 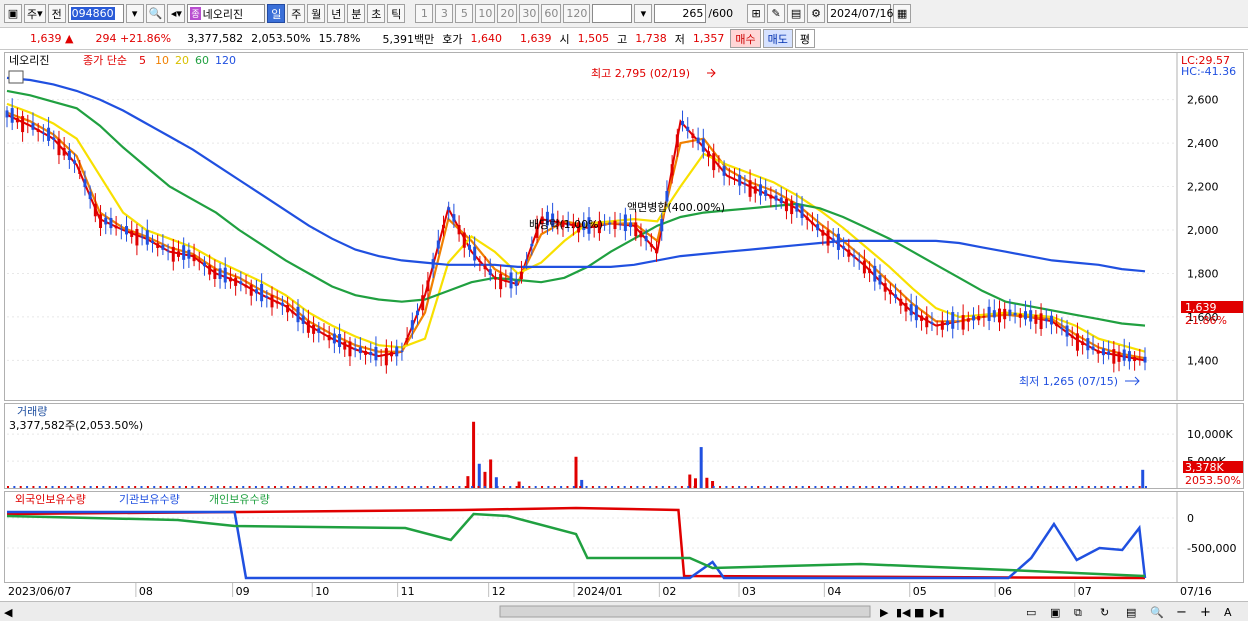 What do you see at coordinates (507, 13) in the screenshot?
I see `num-20: 20` at bounding box center [507, 13].